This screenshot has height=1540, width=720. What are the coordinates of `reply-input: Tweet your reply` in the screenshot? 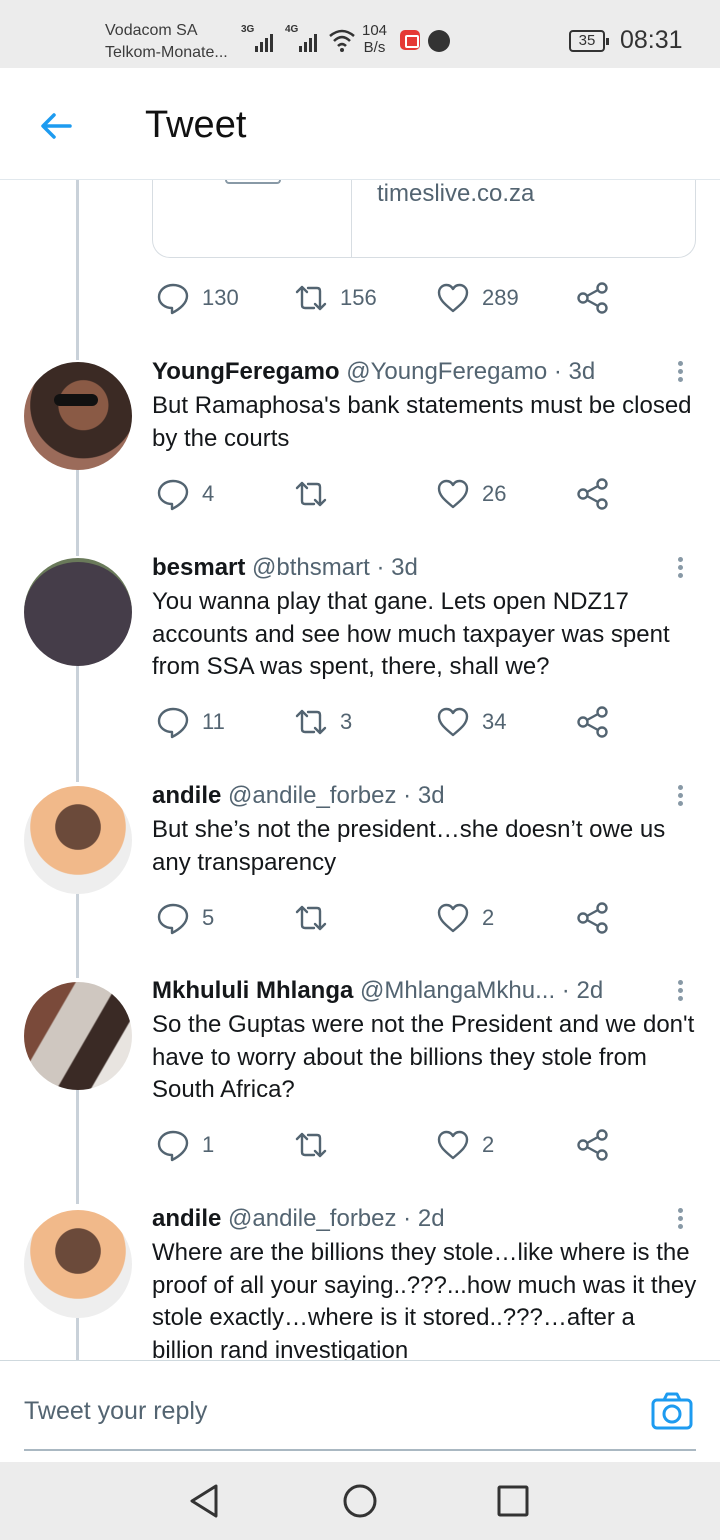 It's located at (115, 1411).